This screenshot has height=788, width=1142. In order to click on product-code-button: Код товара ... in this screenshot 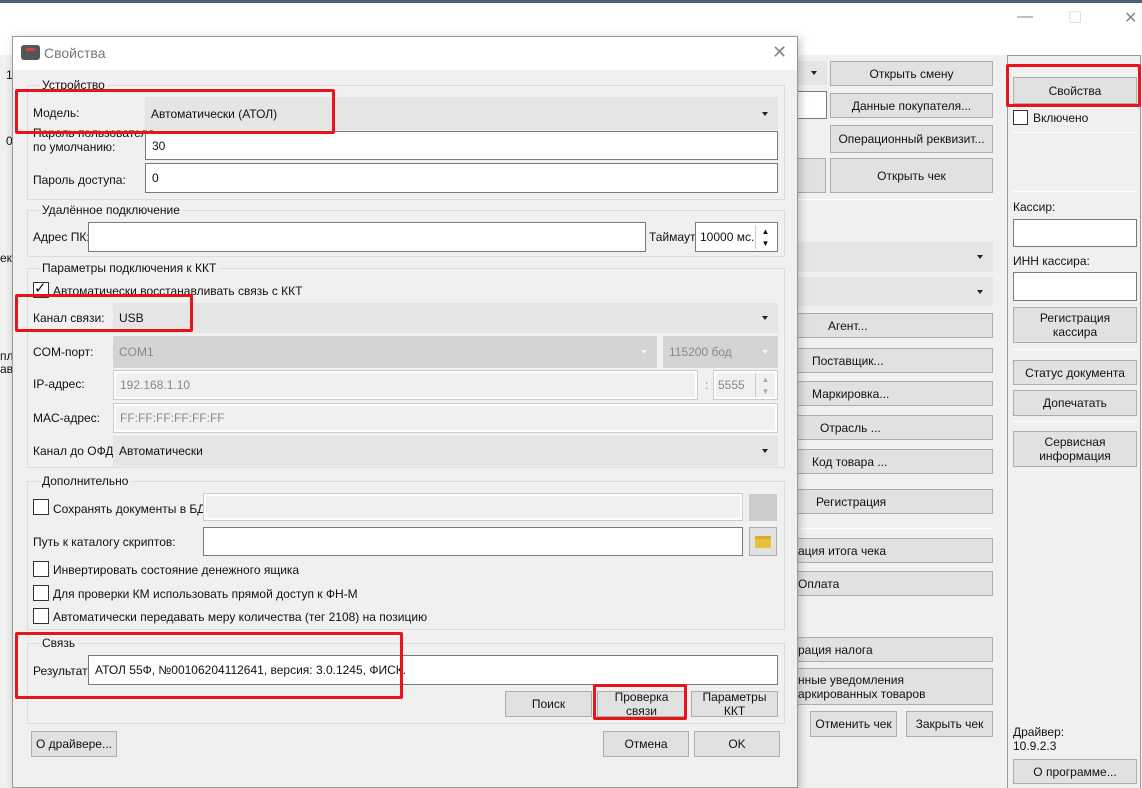, I will do `click(895, 461)`.